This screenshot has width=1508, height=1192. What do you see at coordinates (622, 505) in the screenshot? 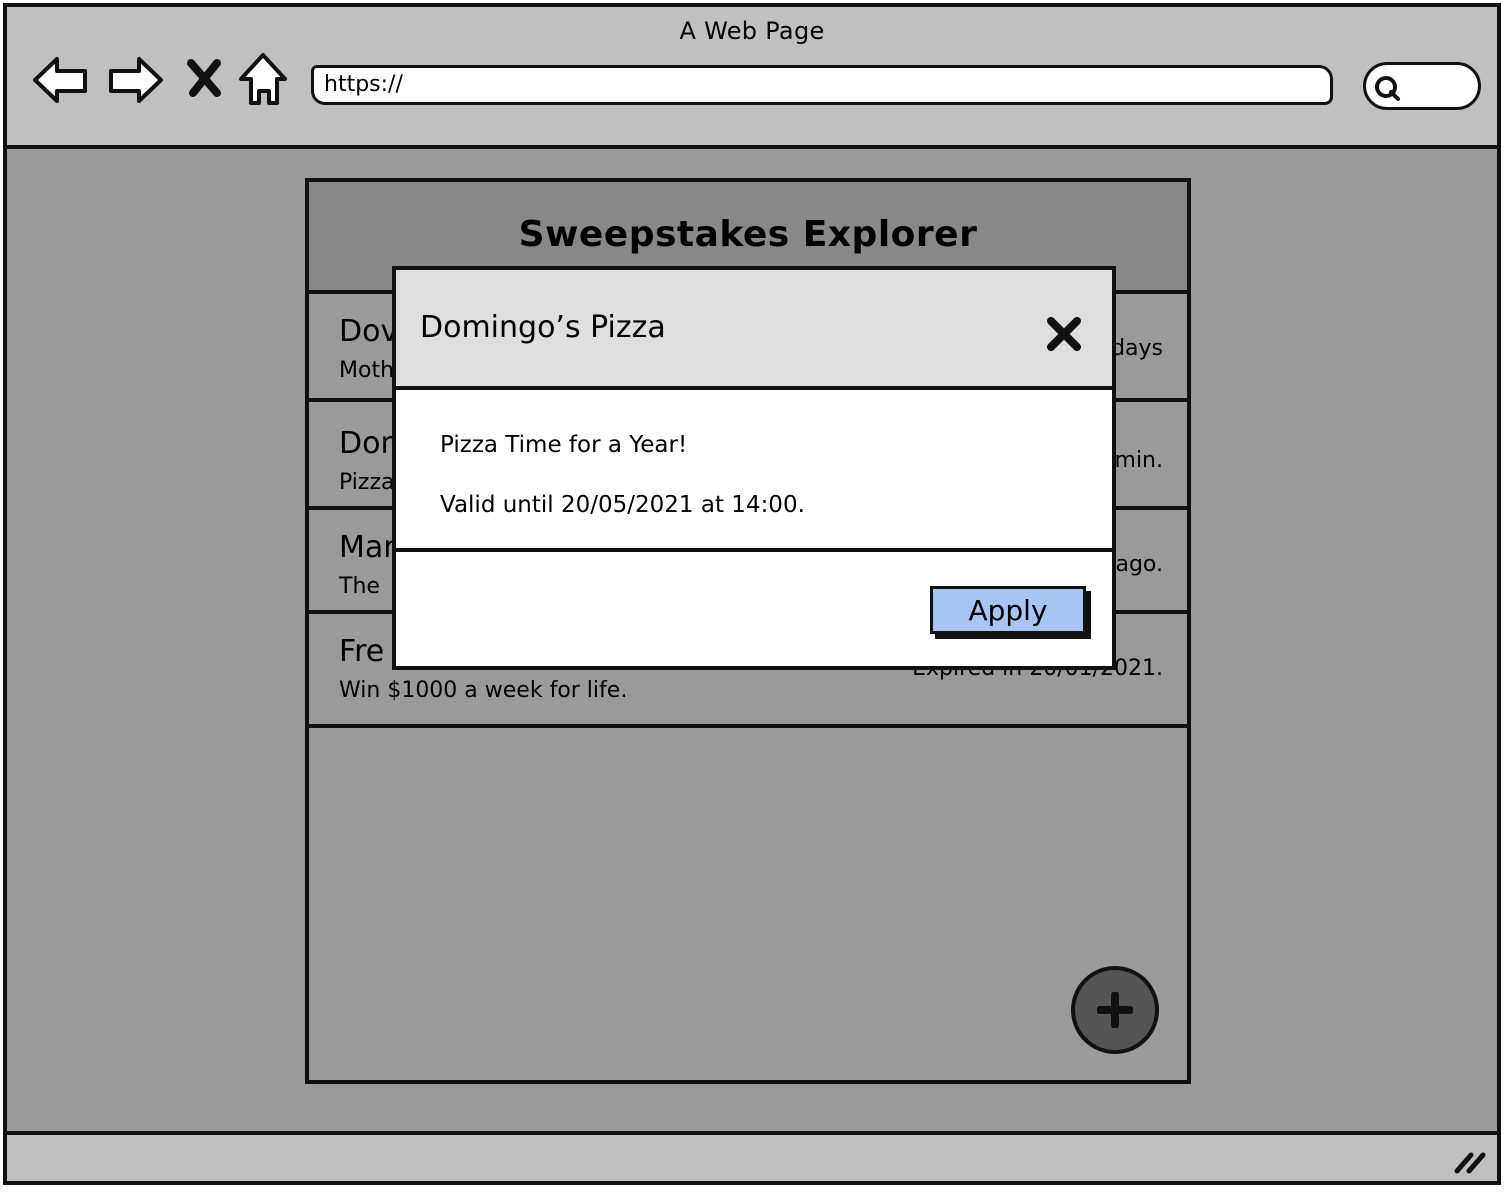
I see `validity-text: Valid until 20/05/2021 at 14:00.` at bounding box center [622, 505].